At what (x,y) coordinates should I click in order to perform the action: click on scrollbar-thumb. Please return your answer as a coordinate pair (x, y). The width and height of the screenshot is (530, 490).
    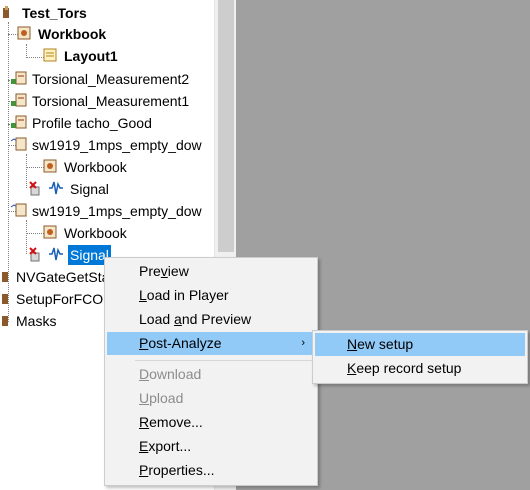
    Looking at the image, I should click on (226, 126).